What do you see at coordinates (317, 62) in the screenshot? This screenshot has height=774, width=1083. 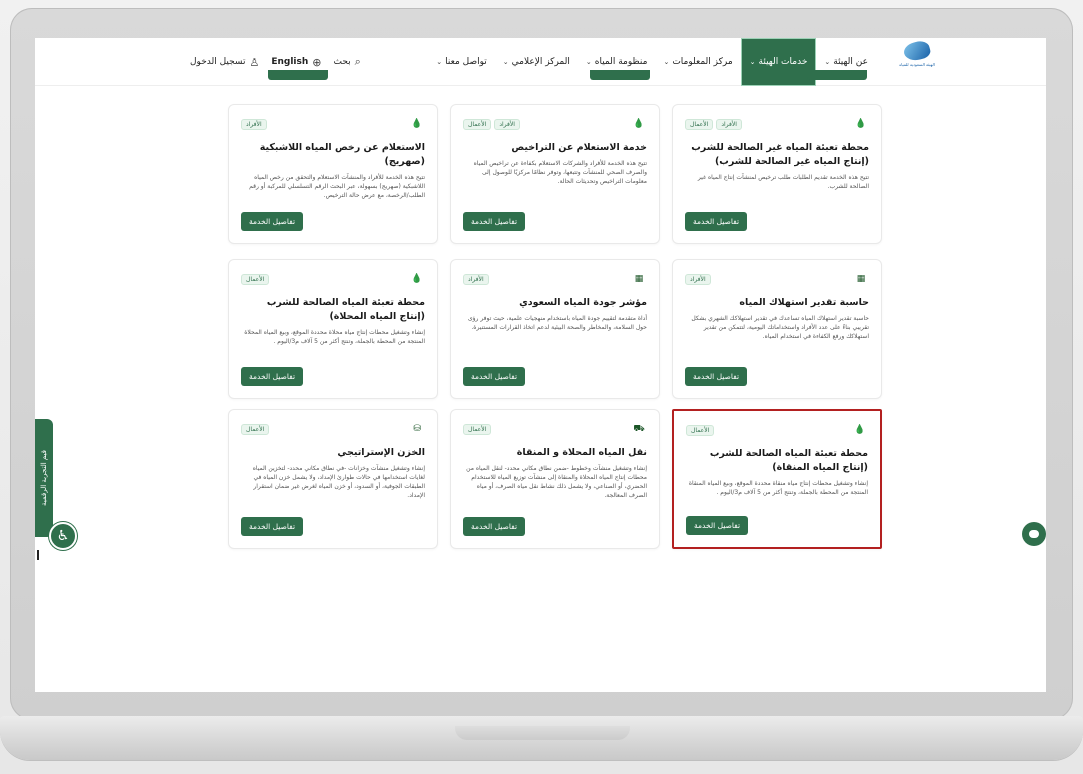 I see `globe-icon: ⊕` at bounding box center [317, 62].